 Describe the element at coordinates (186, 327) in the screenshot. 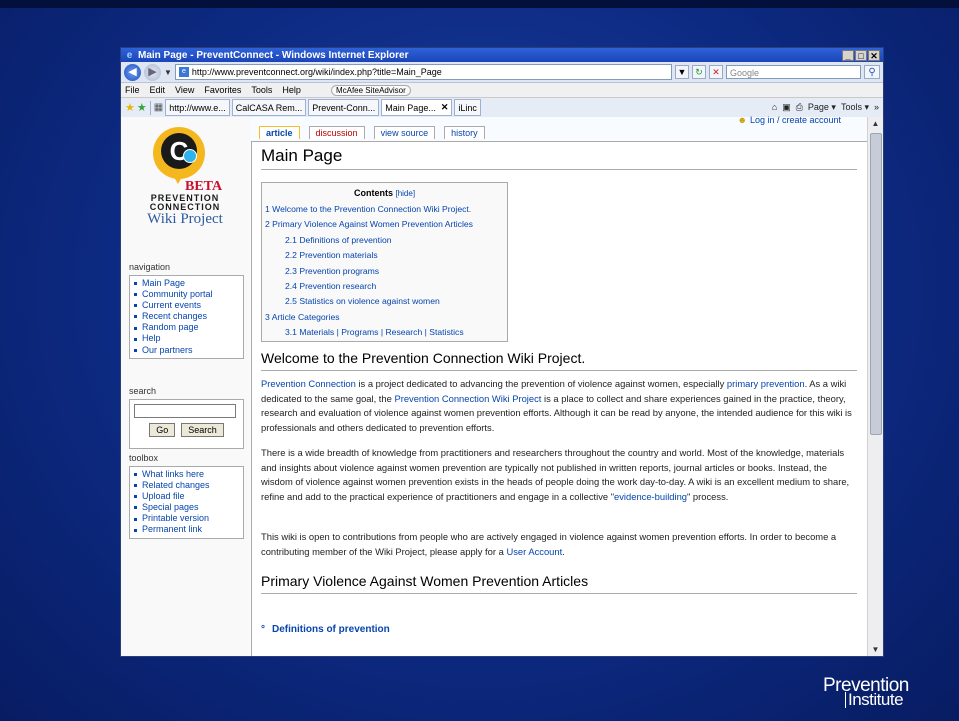

I see `nav-random-page: Random page` at that location.